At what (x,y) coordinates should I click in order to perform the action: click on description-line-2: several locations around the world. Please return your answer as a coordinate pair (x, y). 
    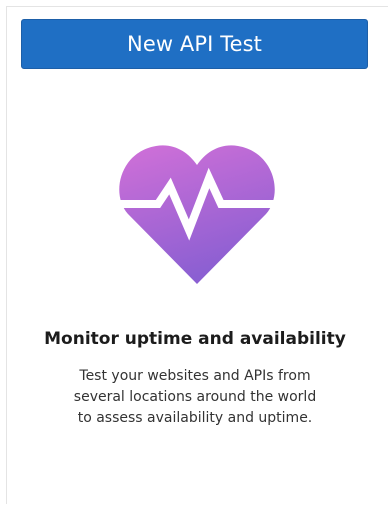
    Looking at the image, I should click on (195, 397).